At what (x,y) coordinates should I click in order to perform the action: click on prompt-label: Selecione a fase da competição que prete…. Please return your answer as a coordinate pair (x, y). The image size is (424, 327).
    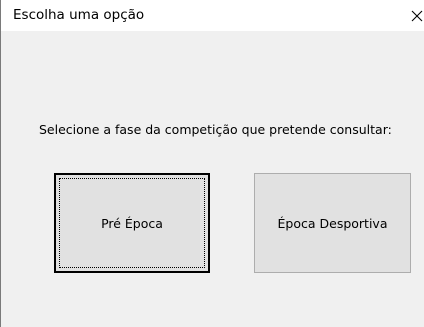
    Looking at the image, I should click on (215, 129).